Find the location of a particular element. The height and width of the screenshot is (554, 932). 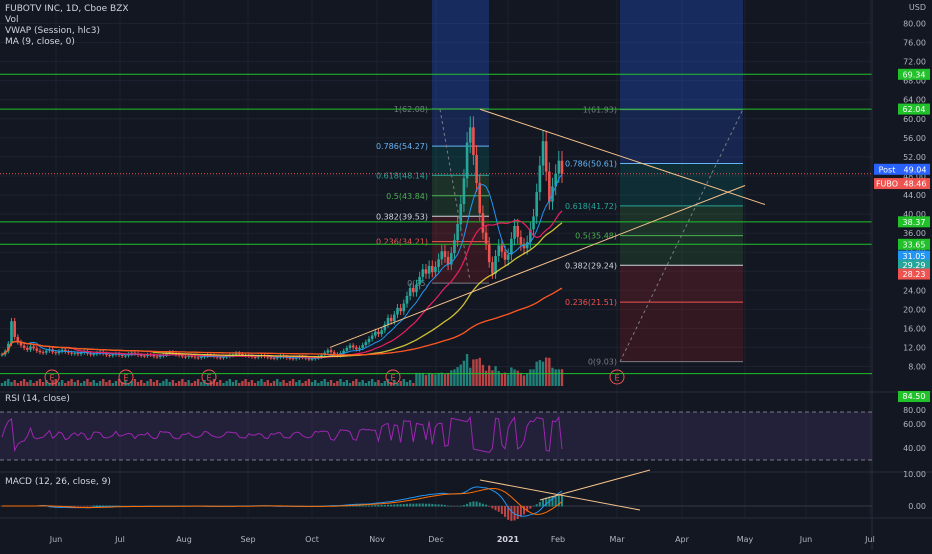

rsi-pane-title: RSI (14, close) is located at coordinates (37, 399).